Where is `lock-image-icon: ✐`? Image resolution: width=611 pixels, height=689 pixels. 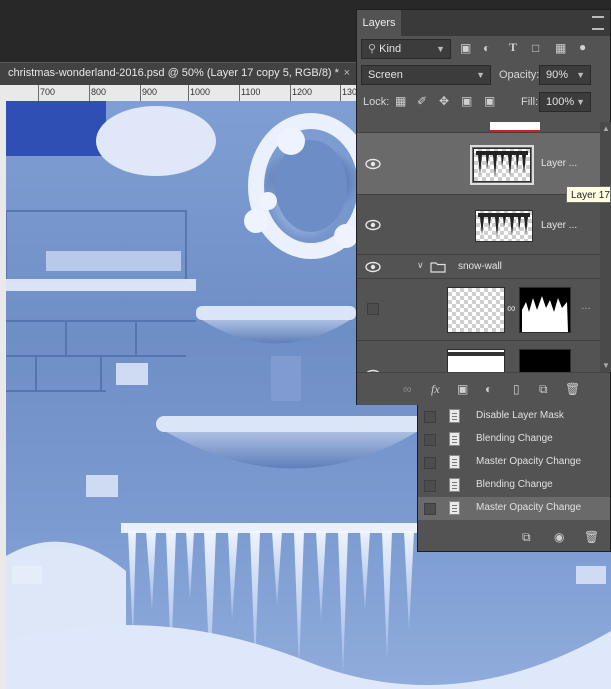
lock-image-icon: ✐ is located at coordinates (422, 101).